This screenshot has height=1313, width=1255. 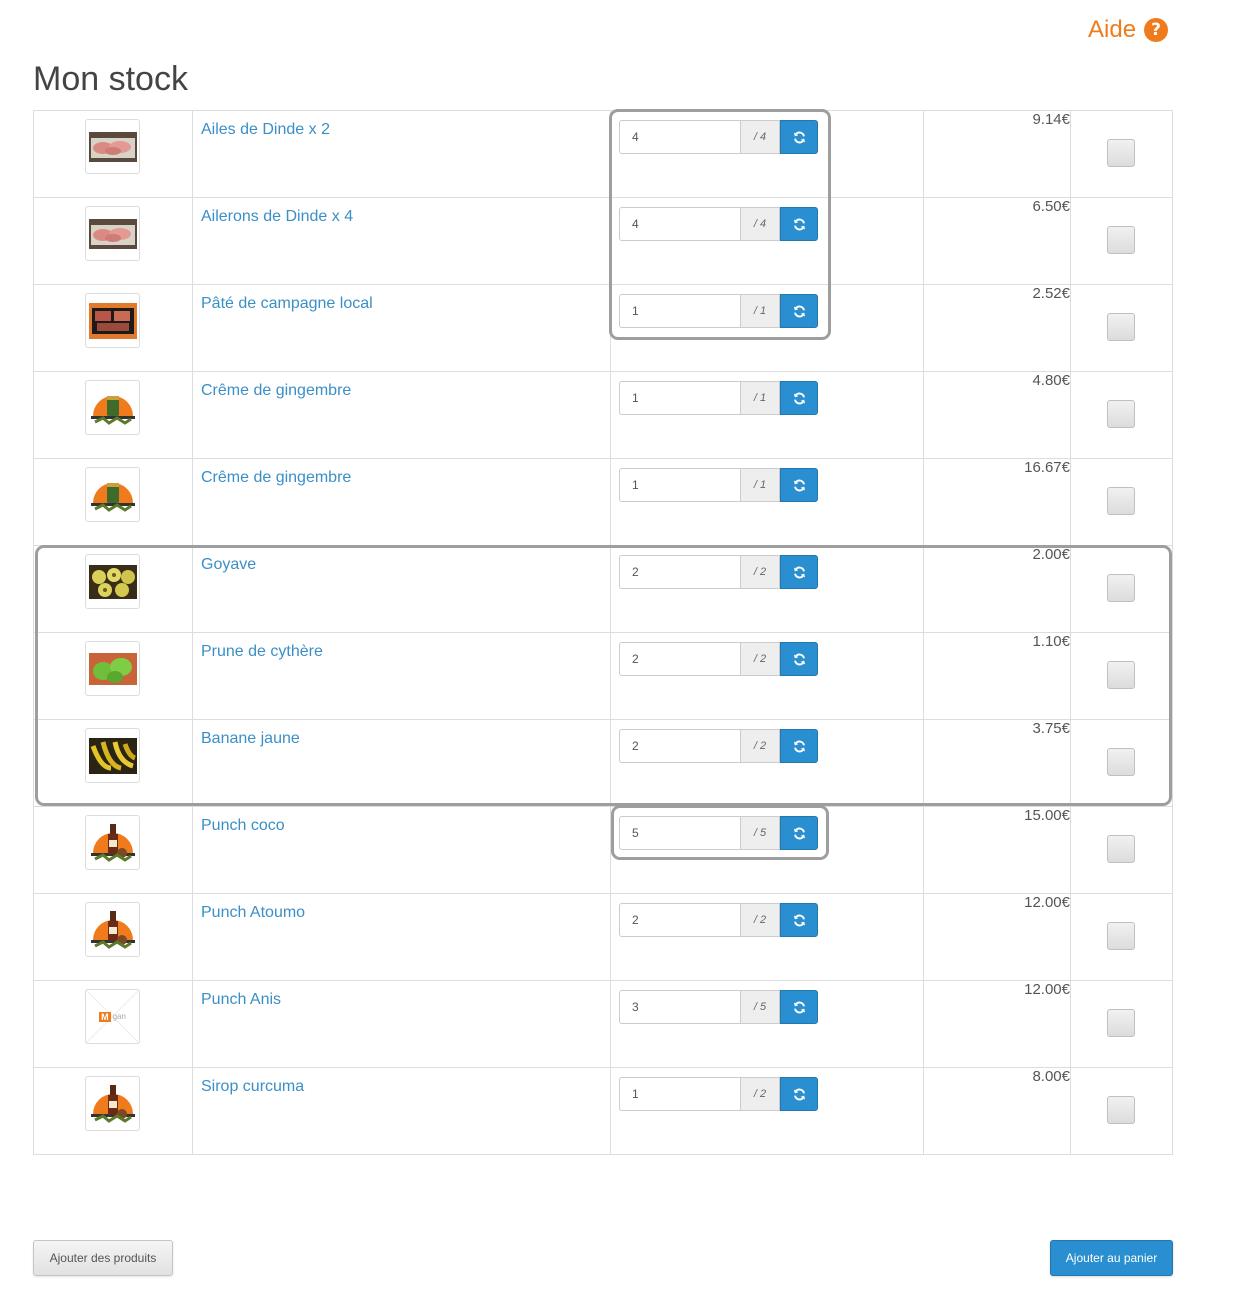 What do you see at coordinates (401, 502) in the screenshot?
I see `product-name-cell: Crême de gingembre` at bounding box center [401, 502].